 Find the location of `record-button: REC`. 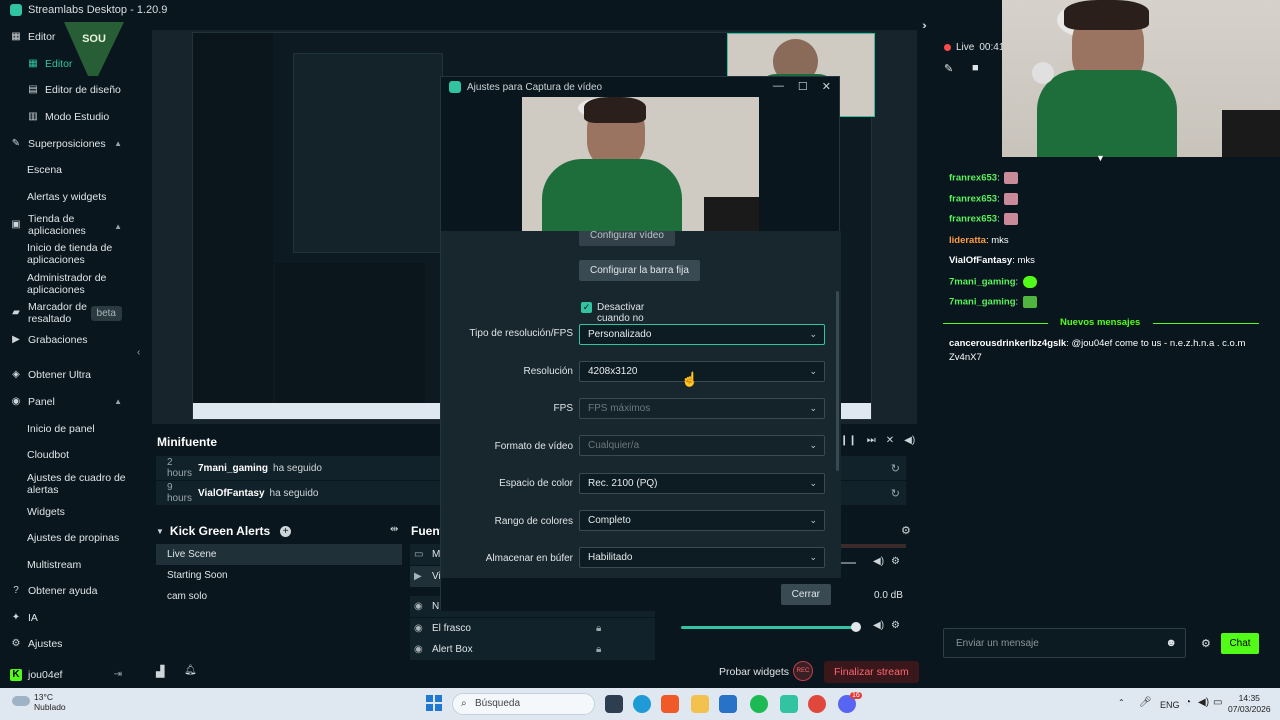

record-button: REC is located at coordinates (803, 671).